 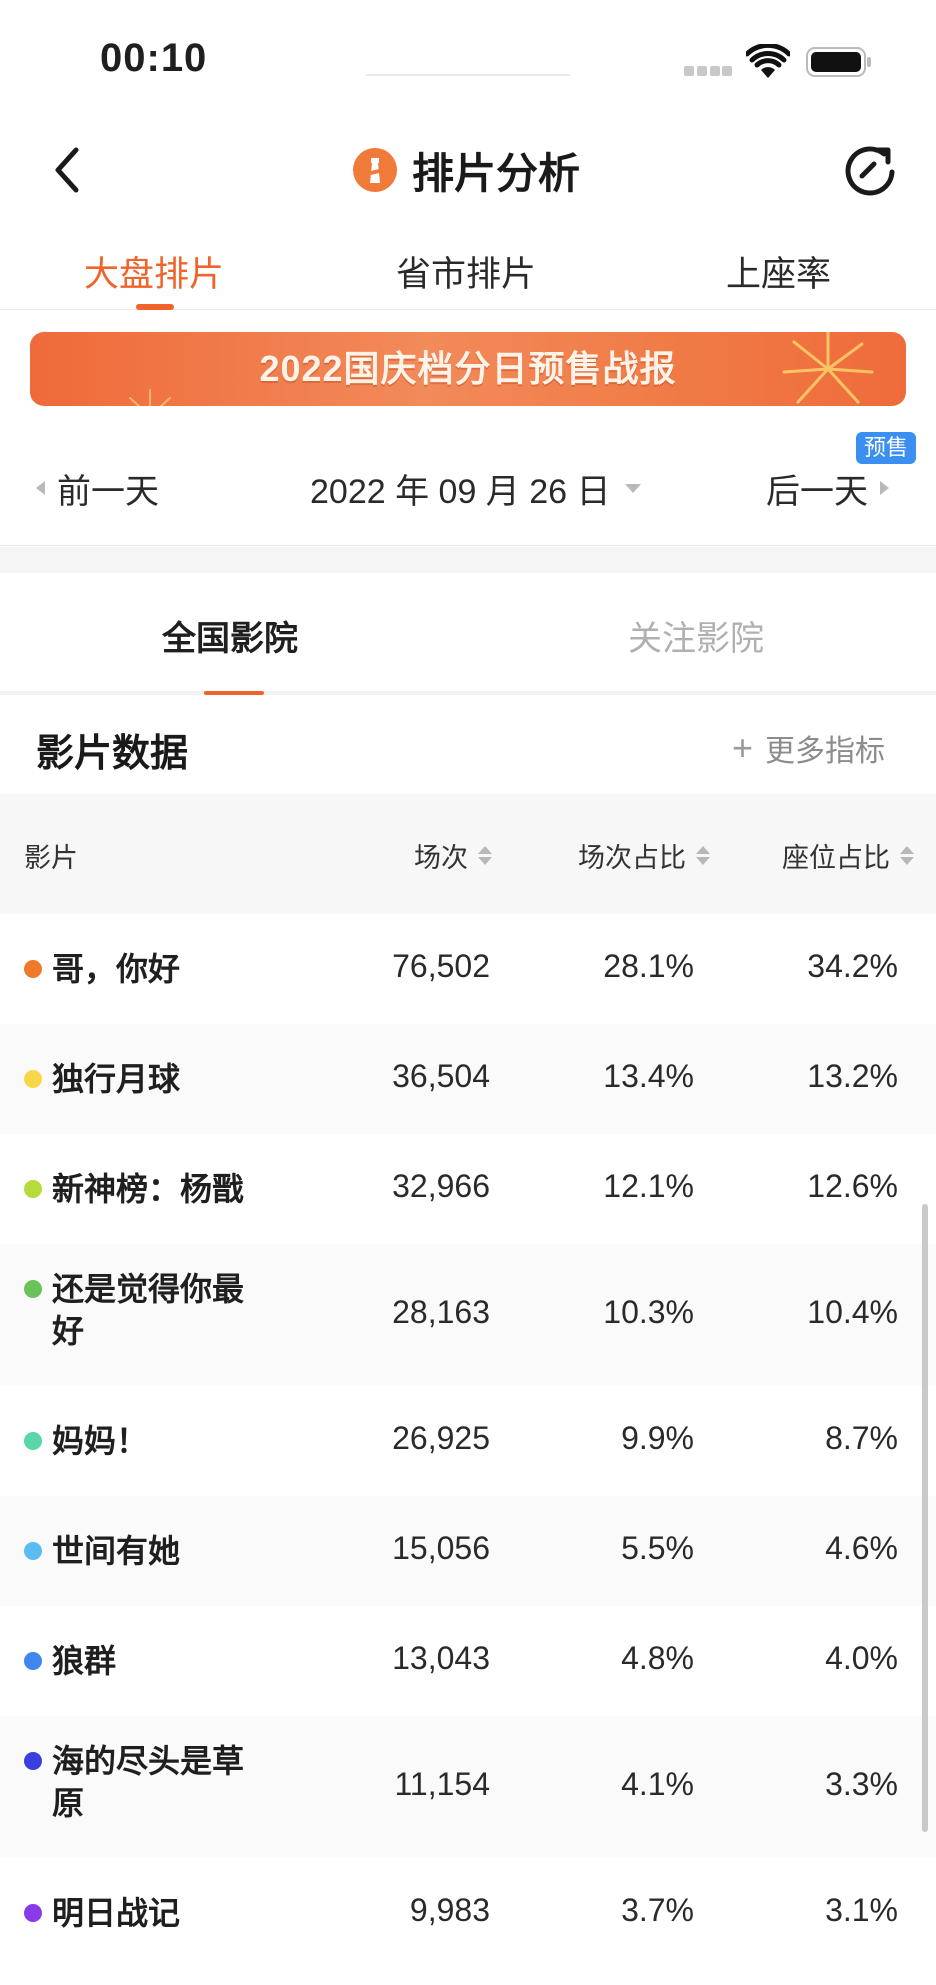 I want to click on header-sessions-label: 场次, so click(x=441, y=858).